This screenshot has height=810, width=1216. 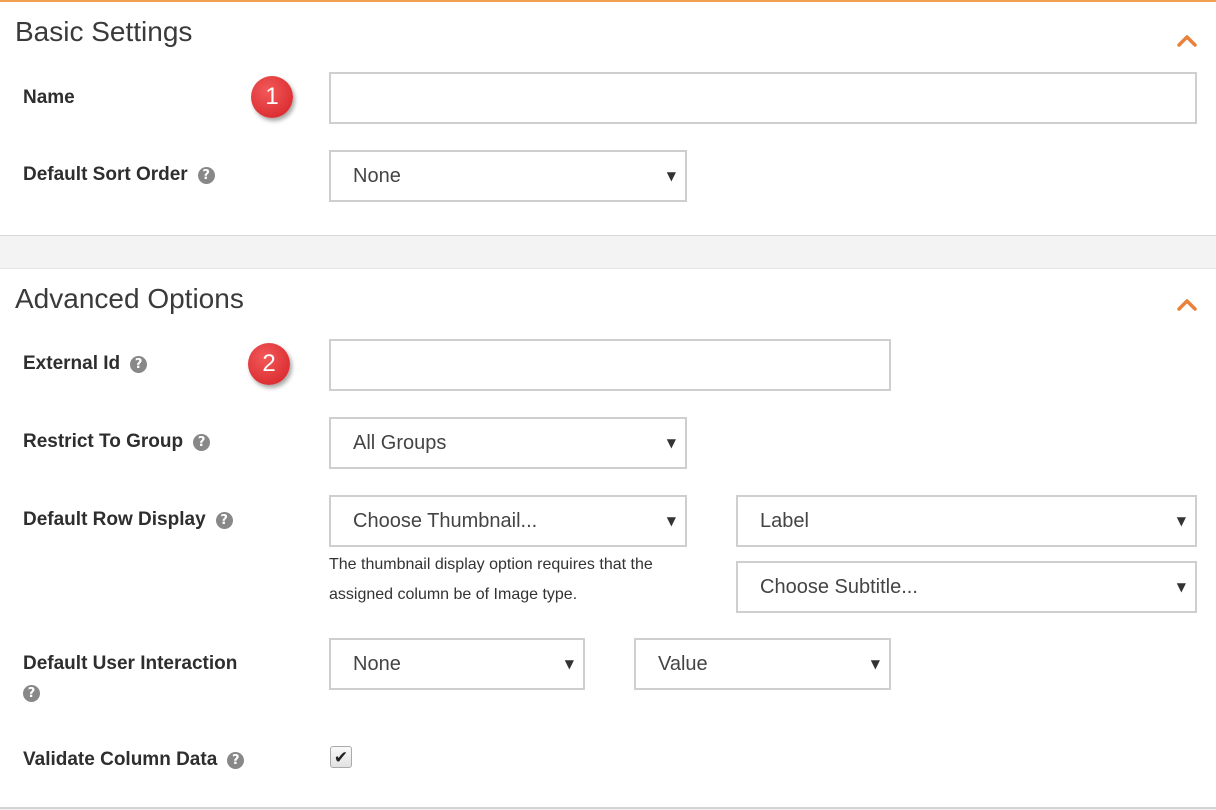 What do you see at coordinates (784, 520) in the screenshot?
I see `label-value: Label` at bounding box center [784, 520].